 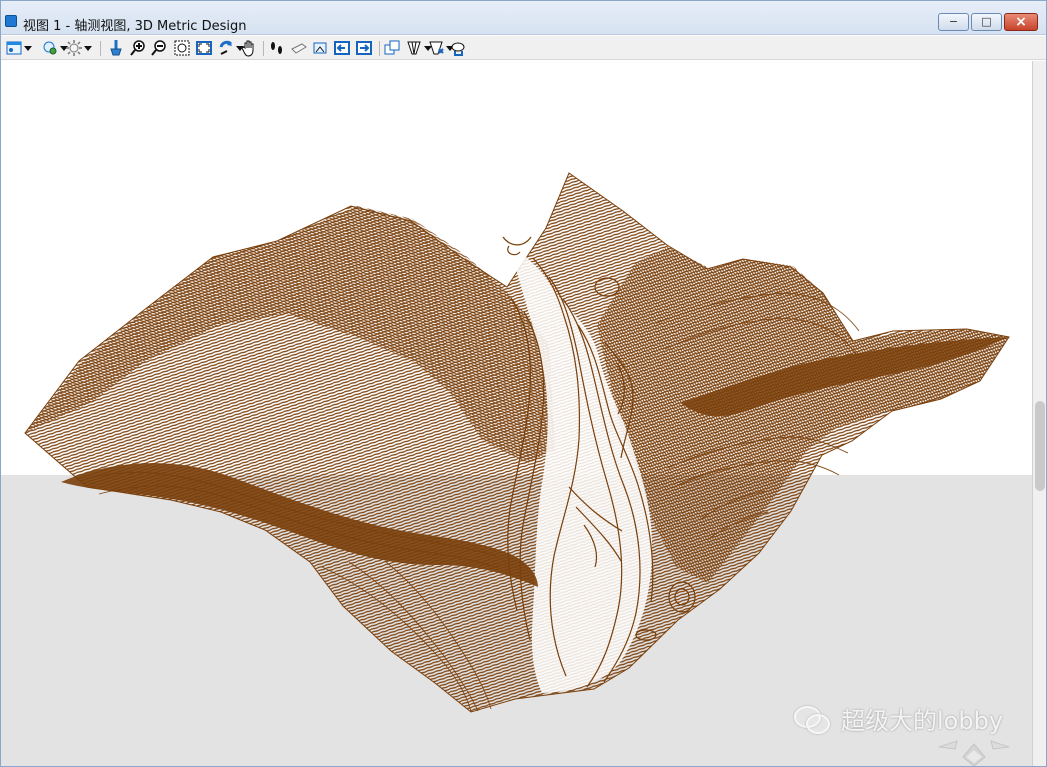 What do you see at coordinates (159, 48) in the screenshot?
I see `zoom-out-icon` at bounding box center [159, 48].